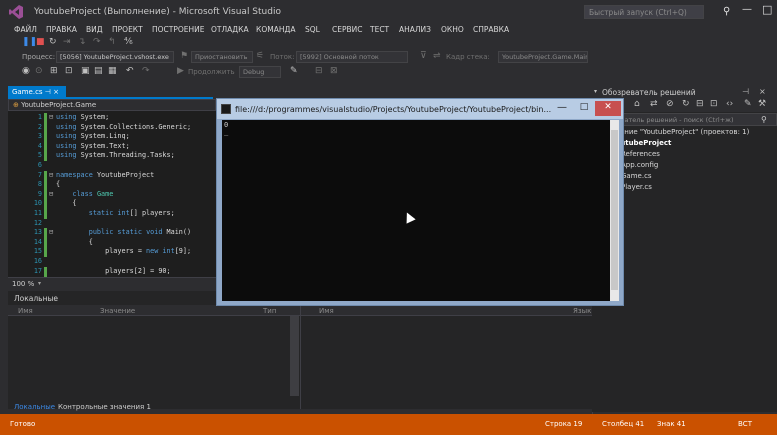 Image resolution: width=777 pixels, height=435 pixels. Describe the element at coordinates (582, 311) in the screenshot. I see `col-language: Язык` at that location.